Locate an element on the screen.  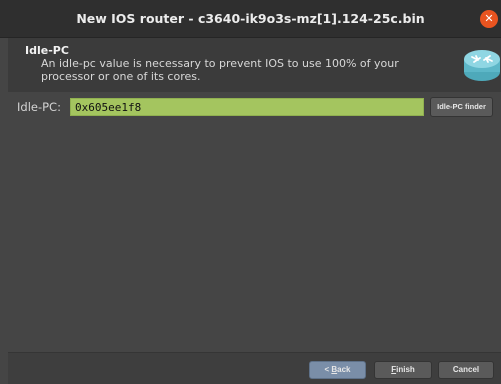
close-icon: ✕ is located at coordinates (489, 18).